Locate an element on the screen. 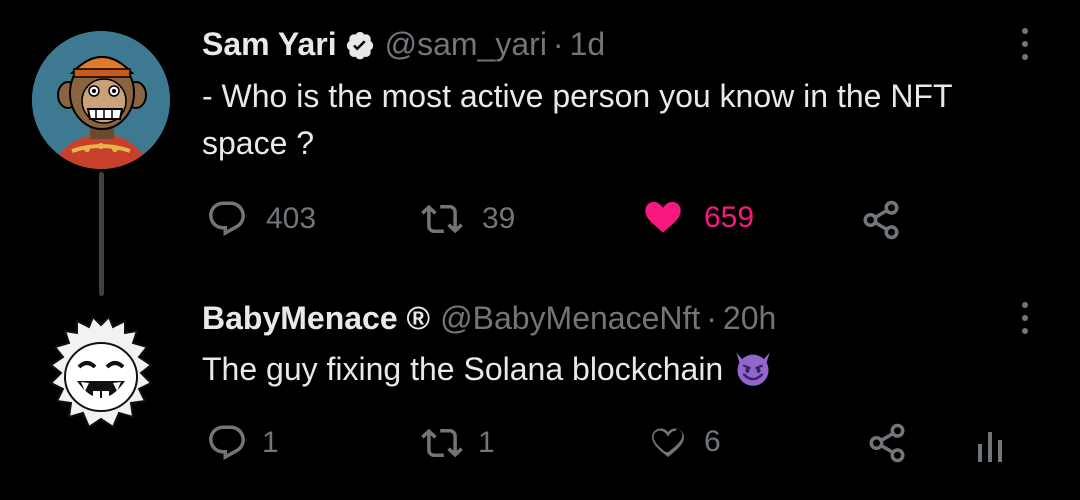 This screenshot has height=500, width=1080. author-name: Sam Yari is located at coordinates (269, 44).